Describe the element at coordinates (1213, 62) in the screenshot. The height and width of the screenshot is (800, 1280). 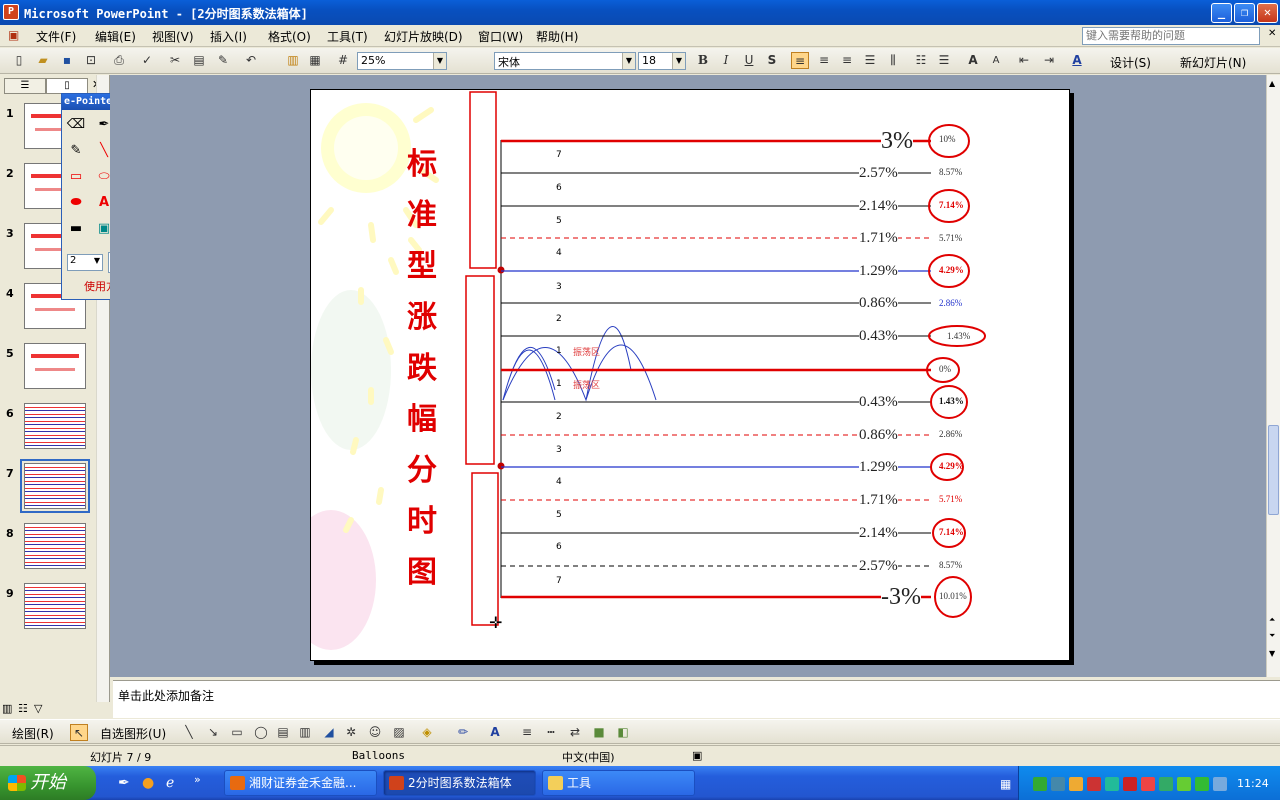
I see `new-slide-button: 新幻灯片(N)` at that location.